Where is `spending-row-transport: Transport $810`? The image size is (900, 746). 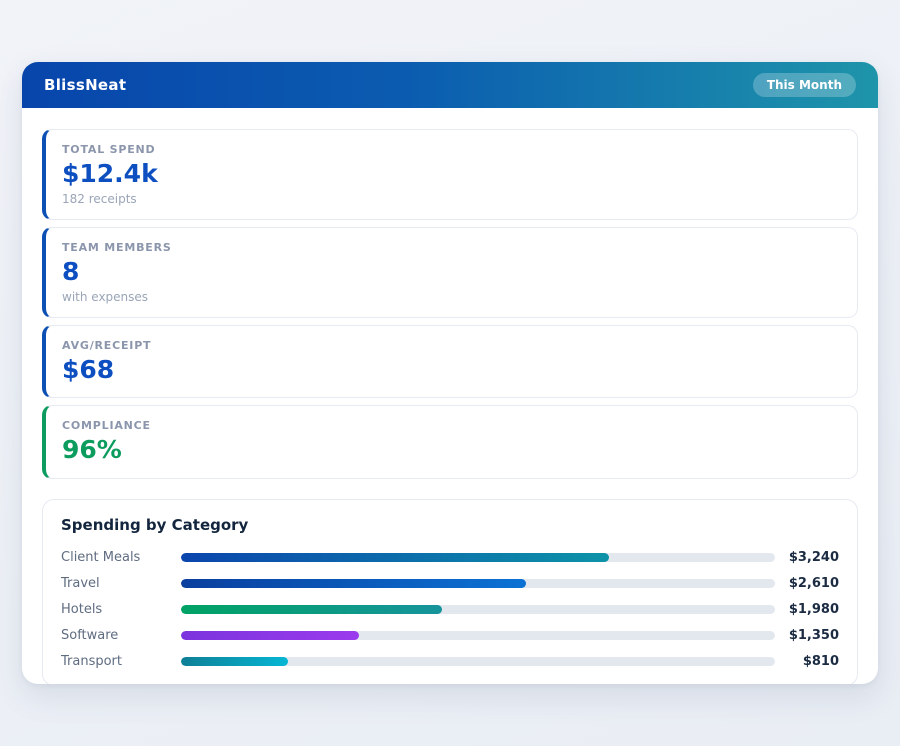
spending-row-transport: Transport $810 is located at coordinates (450, 661).